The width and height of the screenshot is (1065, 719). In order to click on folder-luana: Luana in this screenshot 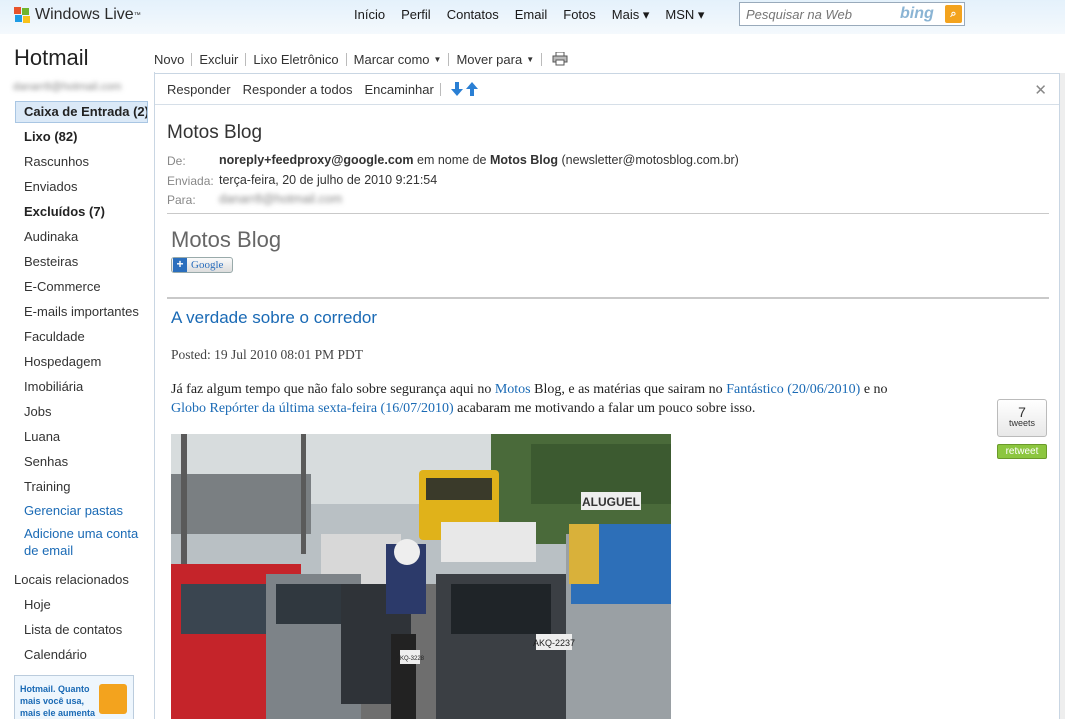, I will do `click(42, 436)`.